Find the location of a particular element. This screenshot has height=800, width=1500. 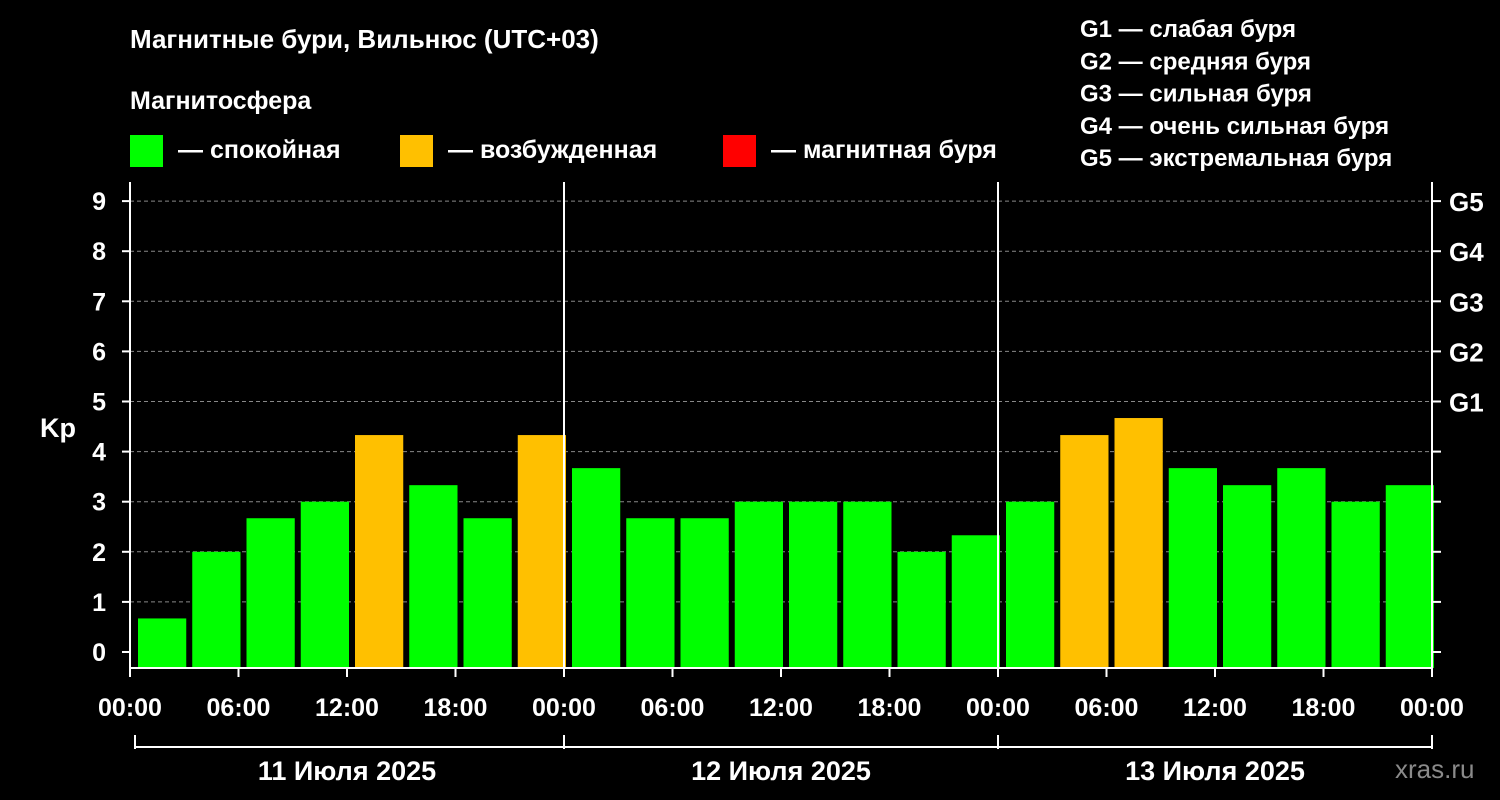

y-tick-label: 9 is located at coordinates (99, 202).